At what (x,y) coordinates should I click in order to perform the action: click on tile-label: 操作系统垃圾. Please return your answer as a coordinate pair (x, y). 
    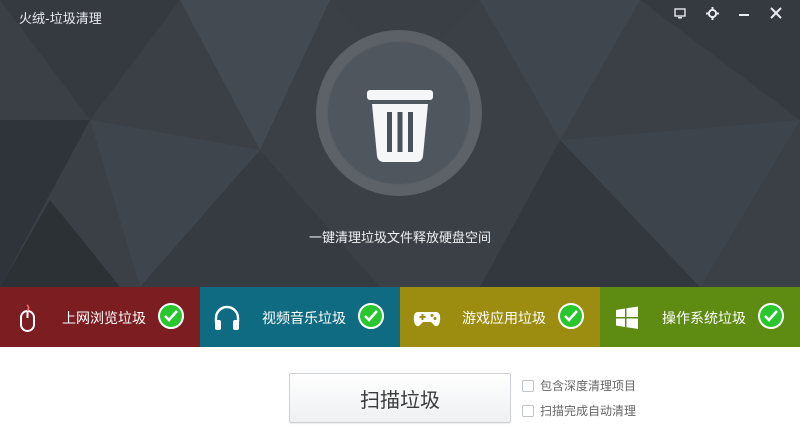
    Looking at the image, I should click on (704, 319).